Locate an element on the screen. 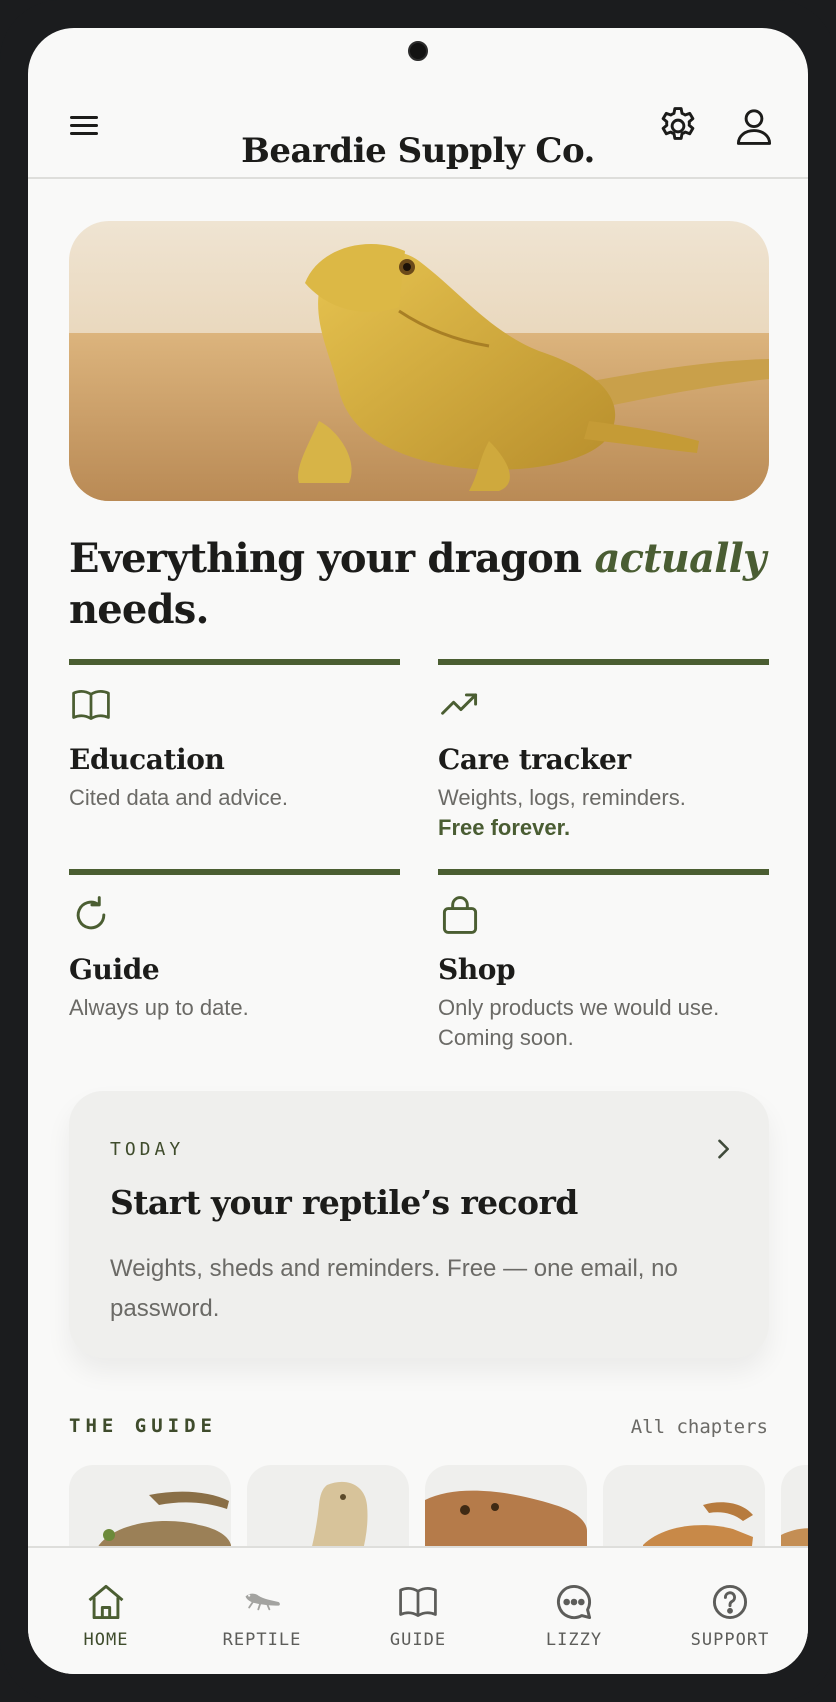 The image size is (836, 1702). today-title: Start your reptile’s record is located at coordinates (344, 1202).